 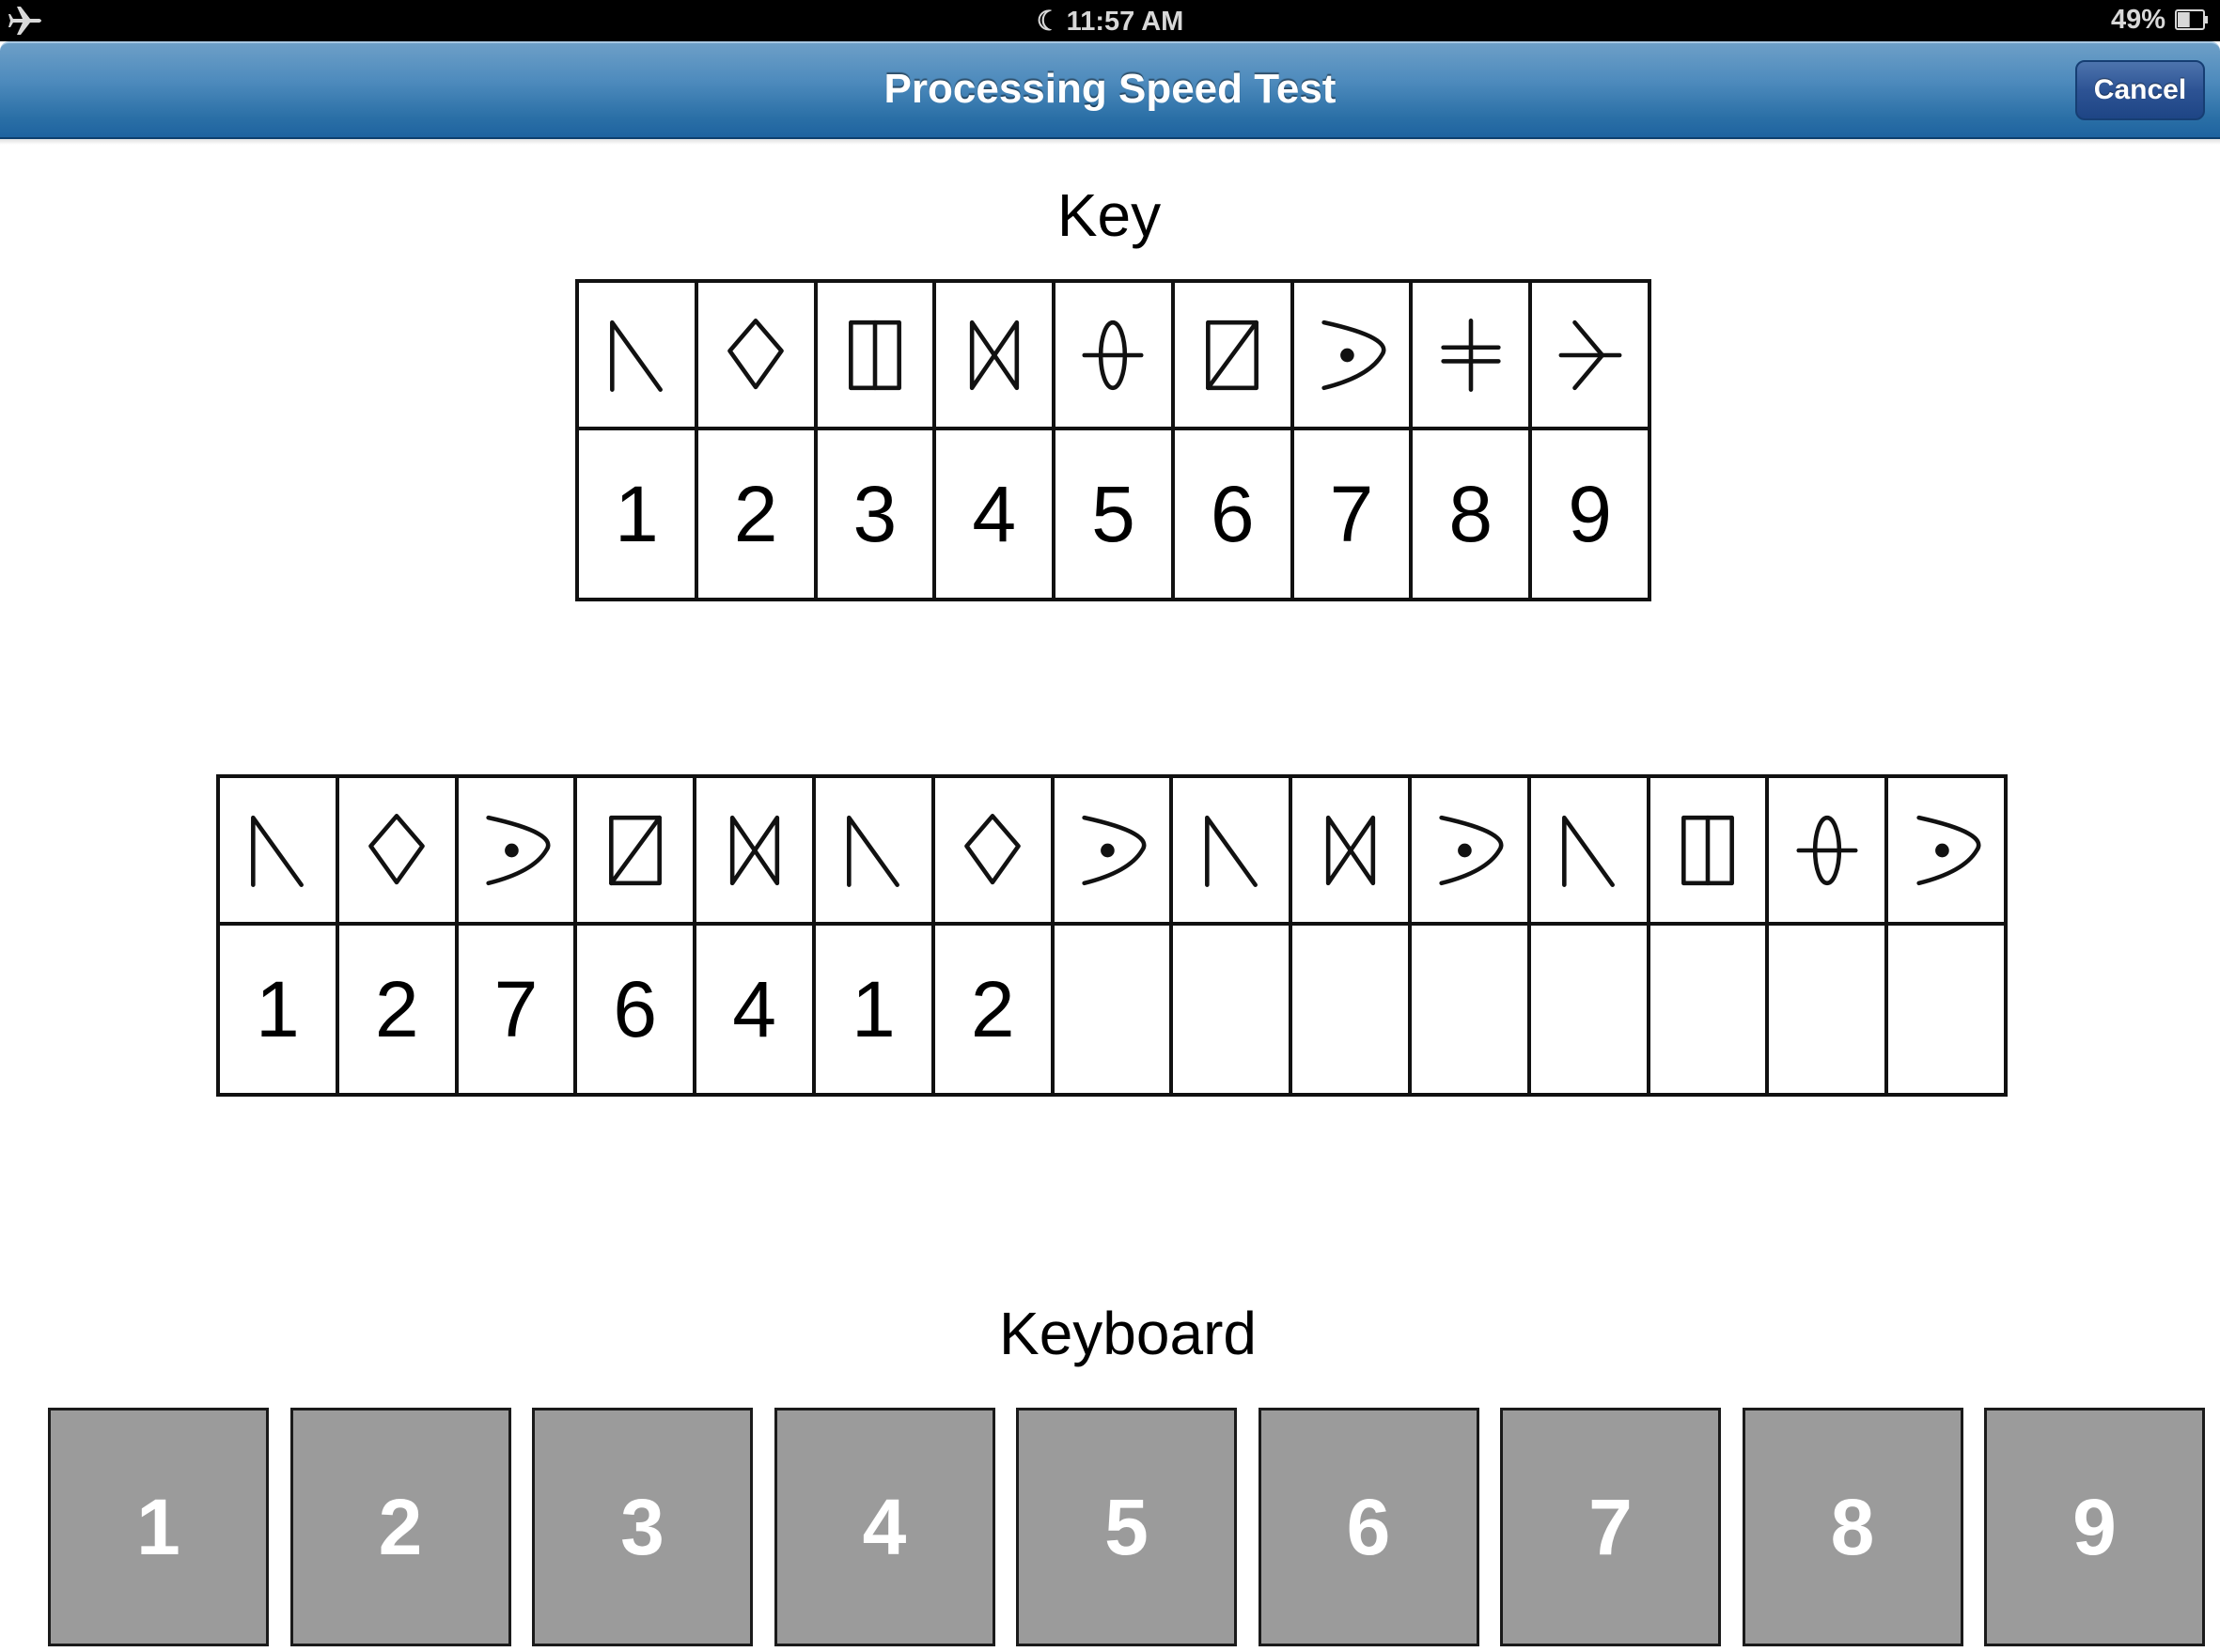 I want to click on keyboard-key-7: 7, so click(x=1610, y=1527).